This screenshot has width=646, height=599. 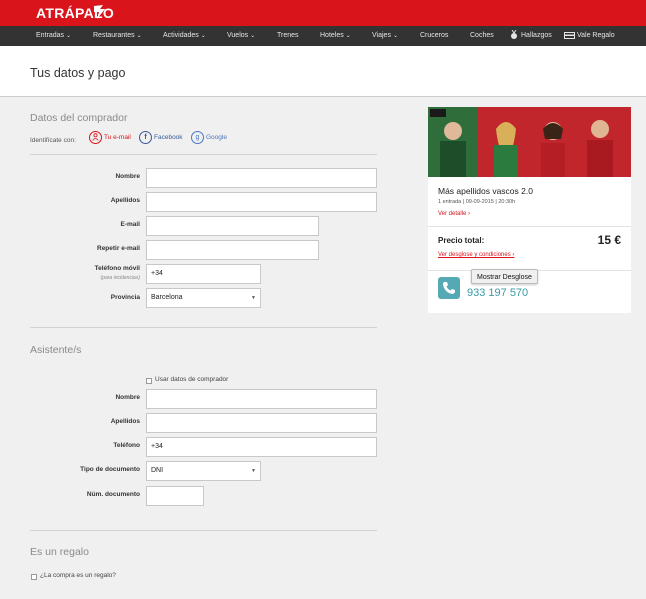 I want to click on buyer-phone-input: +34, so click(x=203, y=274).